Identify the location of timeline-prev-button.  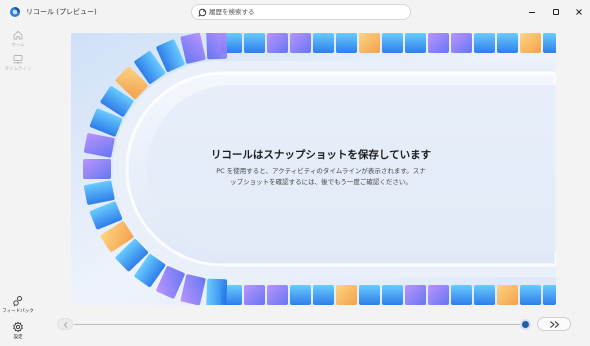
(65, 324).